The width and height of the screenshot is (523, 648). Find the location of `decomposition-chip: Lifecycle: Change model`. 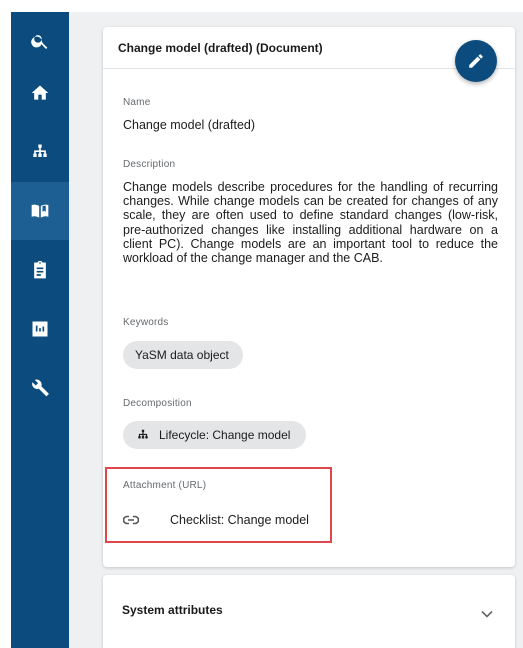

decomposition-chip: Lifecycle: Change model is located at coordinates (214, 435).